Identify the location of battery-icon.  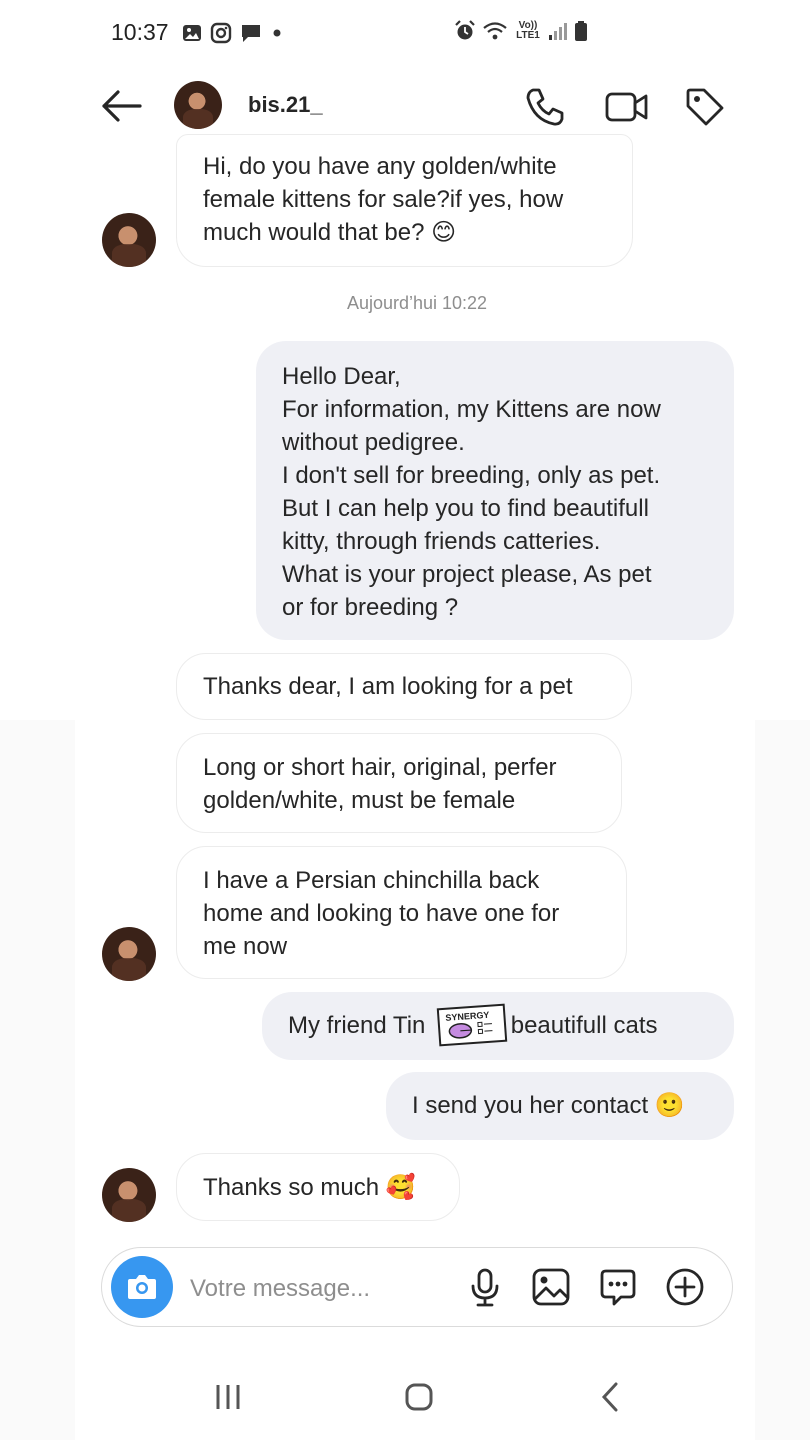
(581, 31).